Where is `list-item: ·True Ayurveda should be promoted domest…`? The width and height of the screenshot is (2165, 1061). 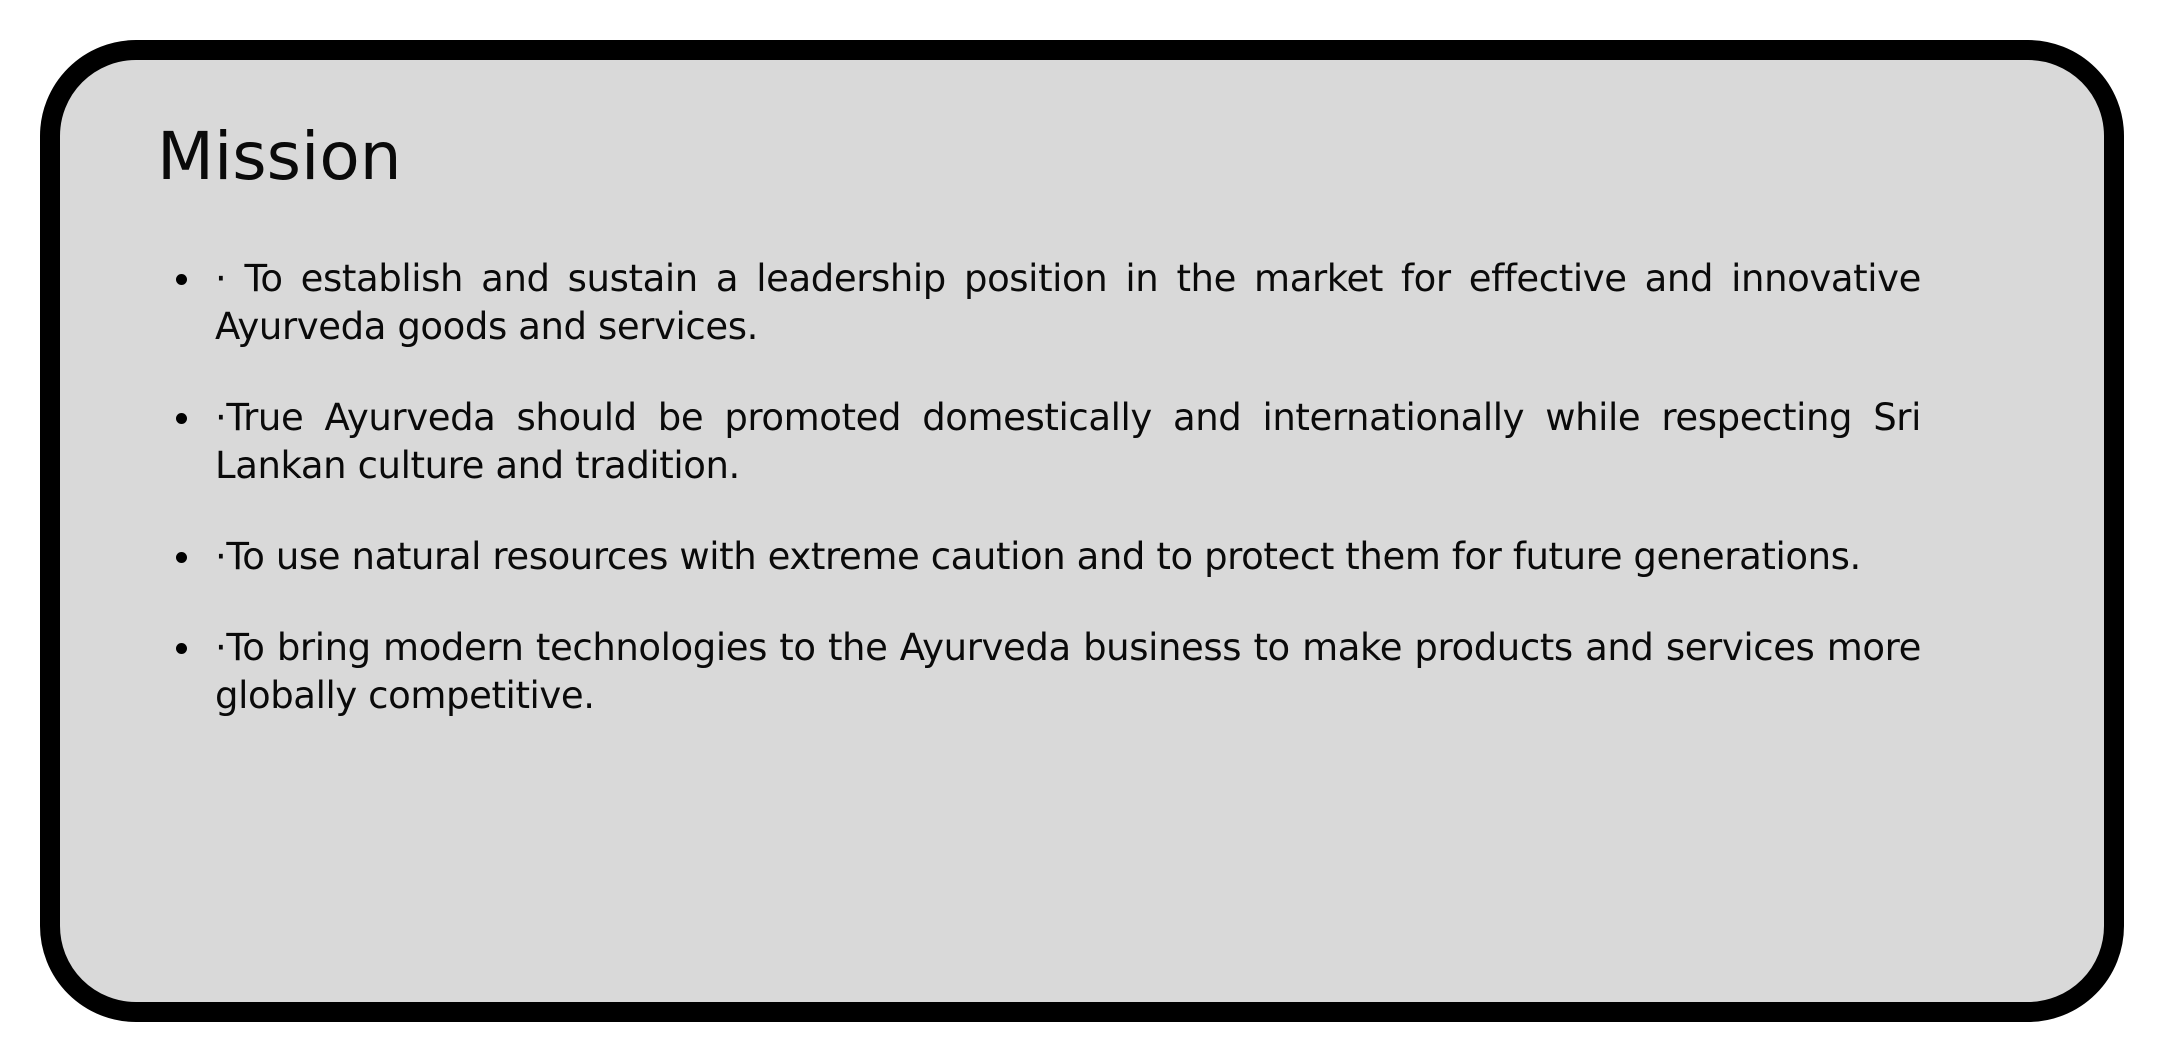 list-item: ·True Ayurveda should be promoted domest… is located at coordinates (1048, 442).